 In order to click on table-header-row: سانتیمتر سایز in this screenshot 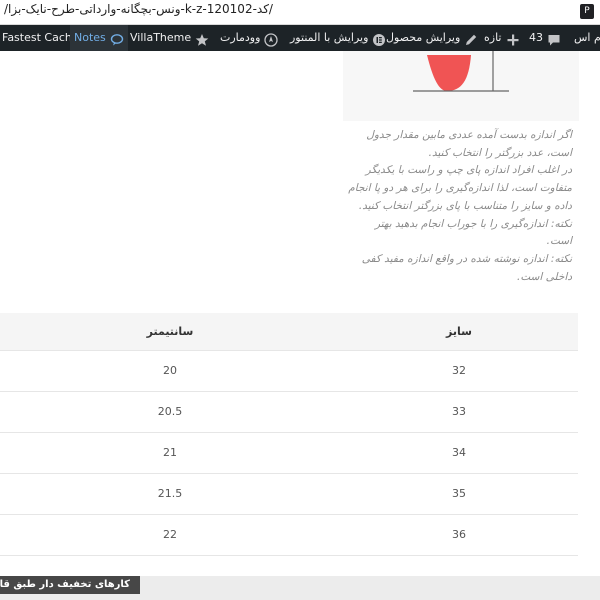, I will do `click(289, 332)`.